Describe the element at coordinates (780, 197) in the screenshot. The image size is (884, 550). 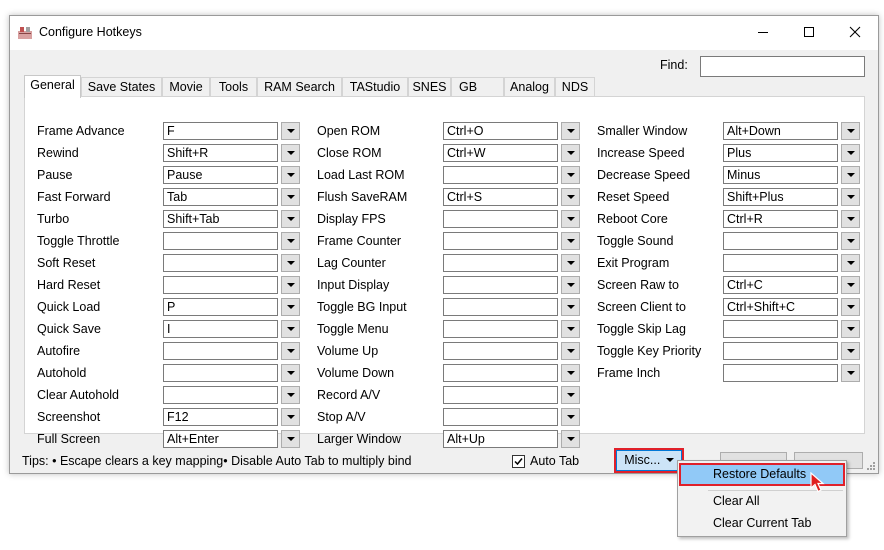
I see `hotkey-input: Shift+Plus` at that location.